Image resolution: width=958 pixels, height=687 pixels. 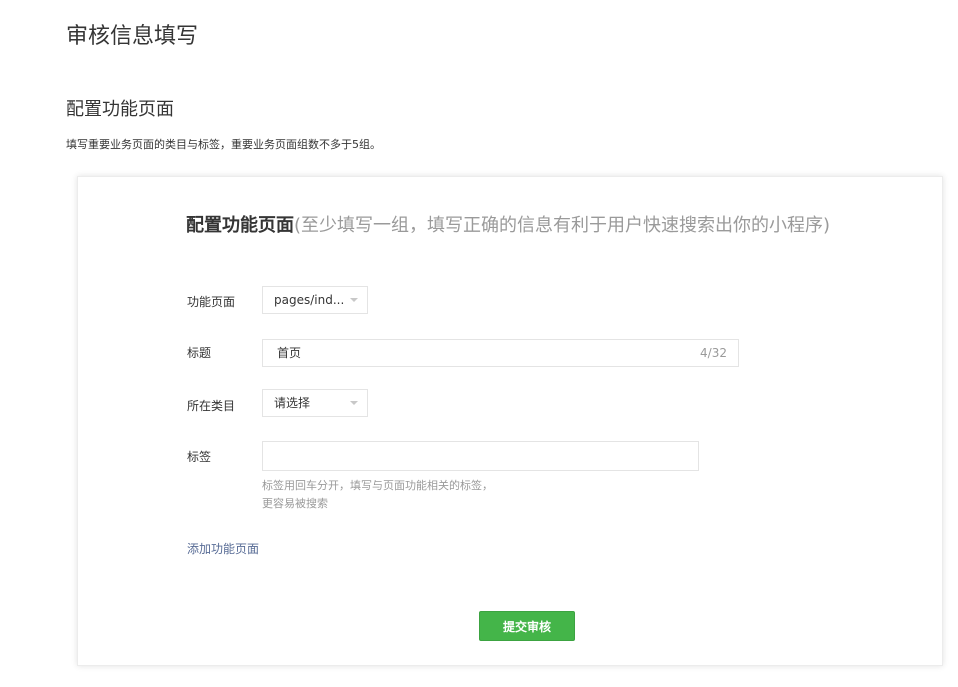 I want to click on card-title: 配置功能页面(至少填写一组，填写正确的信息有利于用户快速搜索出你的小程序), so click(x=508, y=224).